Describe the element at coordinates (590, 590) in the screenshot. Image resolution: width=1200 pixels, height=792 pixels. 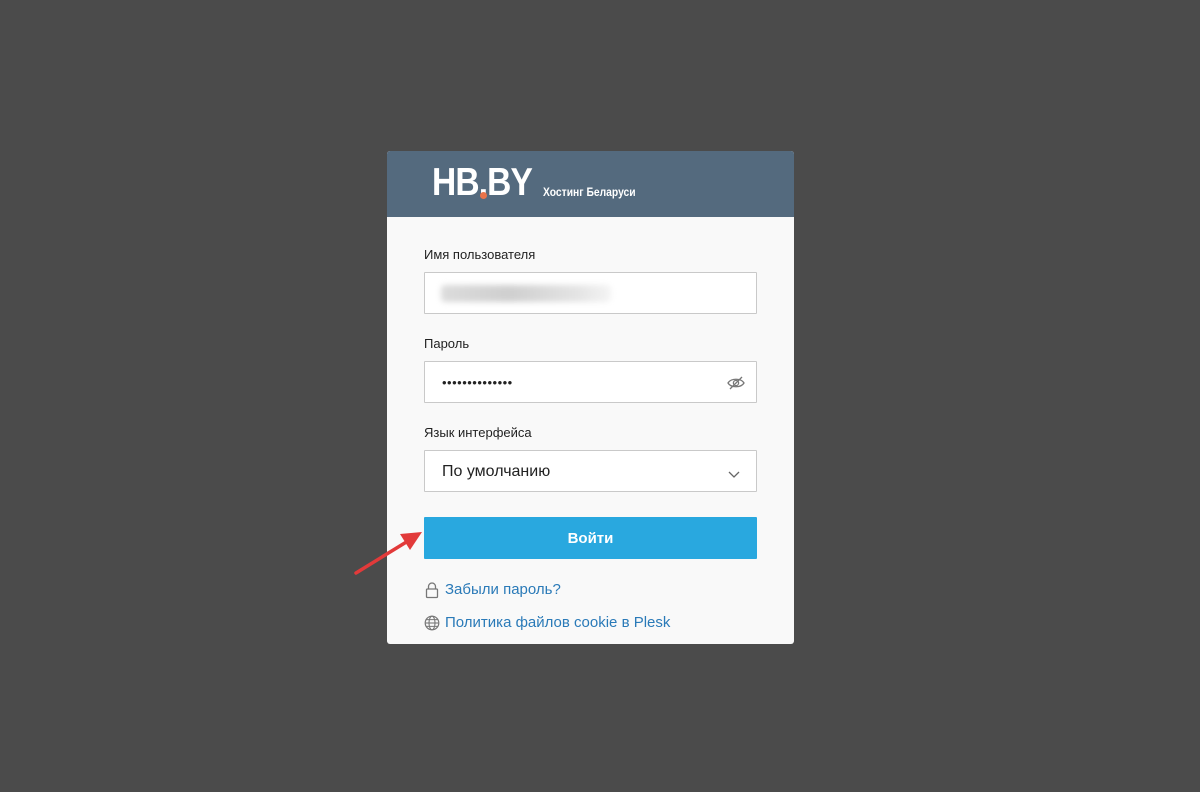
I see `forgot-password-link: Забыли пароль?` at that location.